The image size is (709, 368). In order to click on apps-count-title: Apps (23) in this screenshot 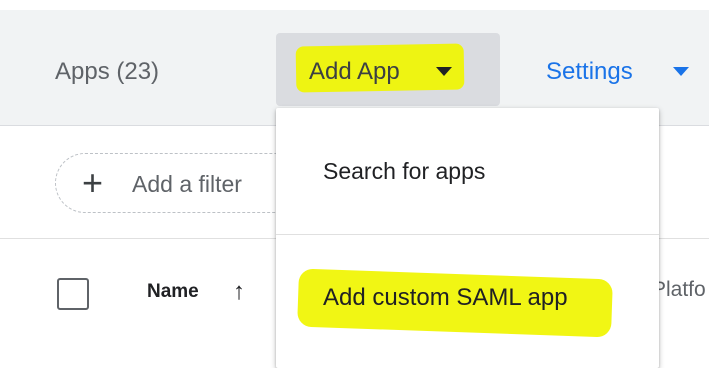, I will do `click(107, 71)`.